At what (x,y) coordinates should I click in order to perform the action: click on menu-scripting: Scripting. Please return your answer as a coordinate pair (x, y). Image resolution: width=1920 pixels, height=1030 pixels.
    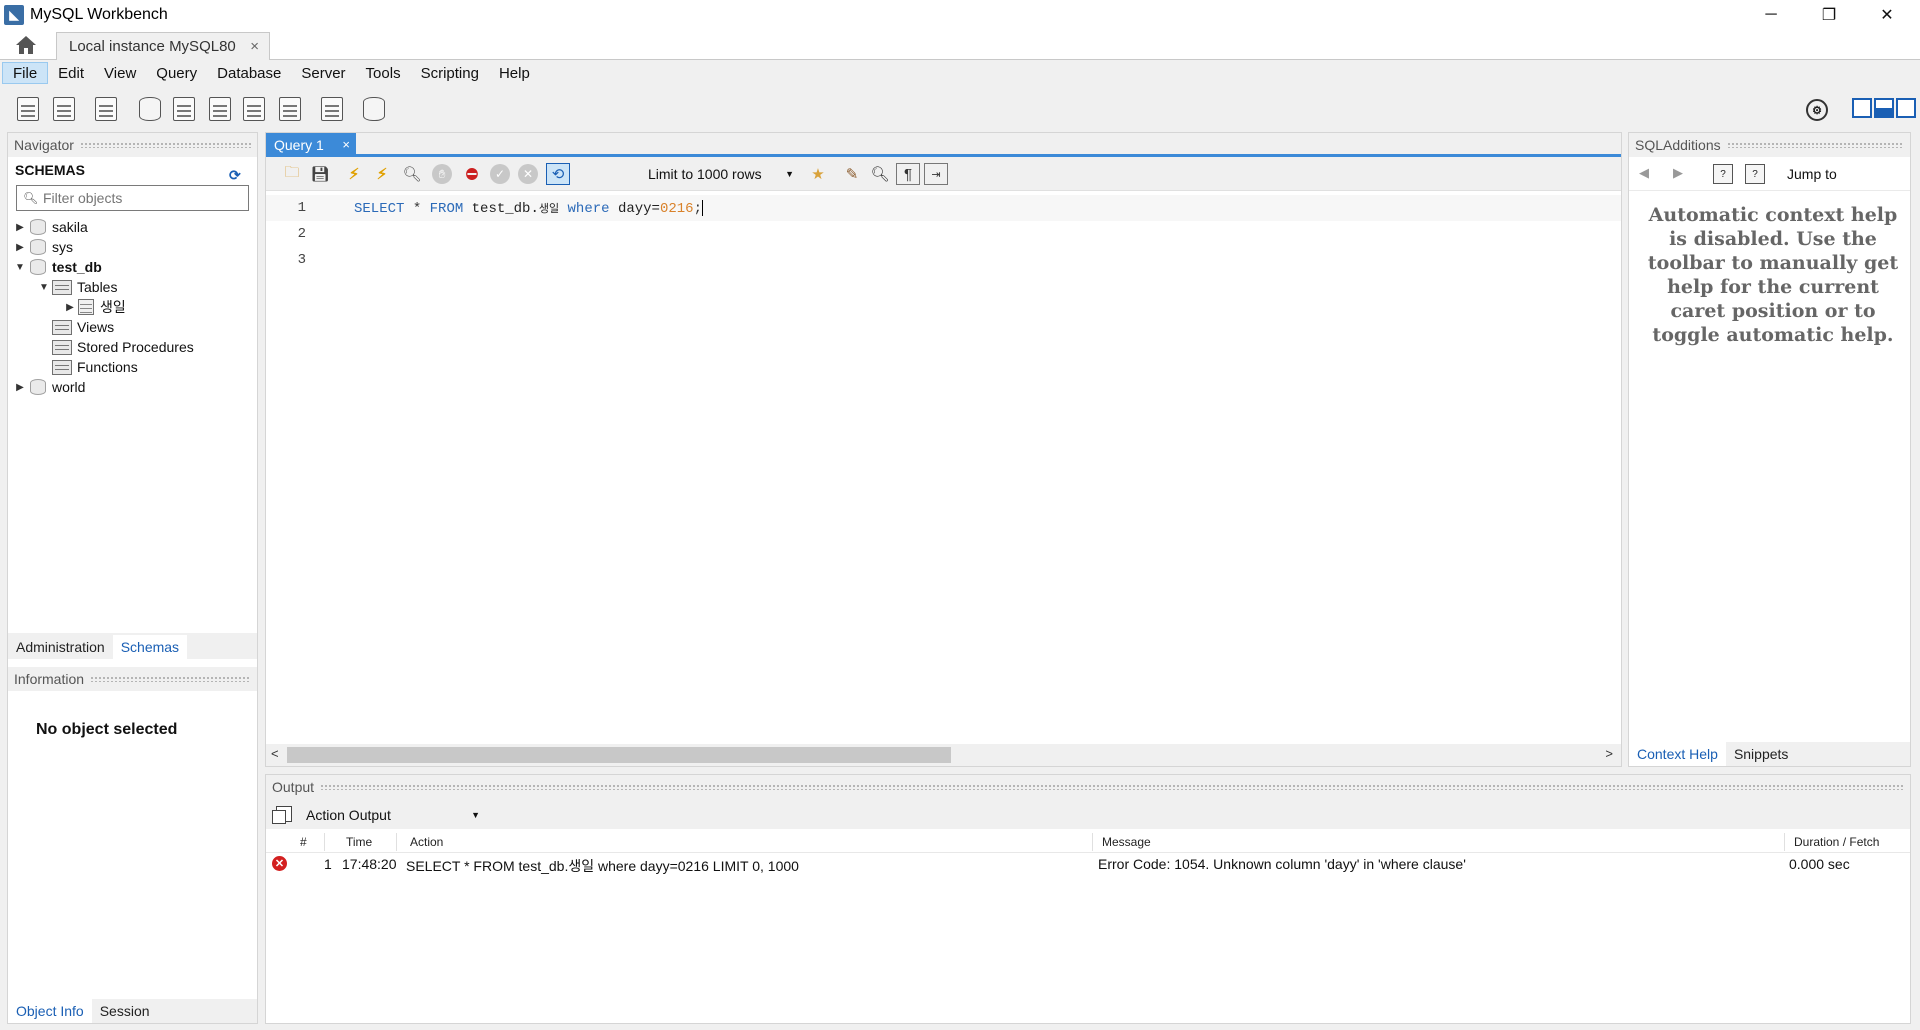
    Looking at the image, I should click on (450, 73).